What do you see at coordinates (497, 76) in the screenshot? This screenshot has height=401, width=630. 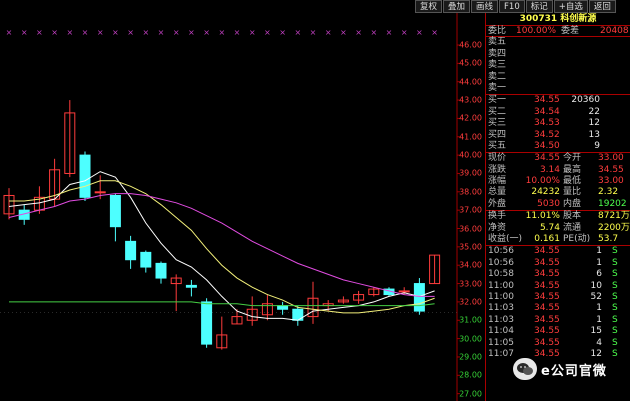 I see `sell-label: 卖二` at bounding box center [497, 76].